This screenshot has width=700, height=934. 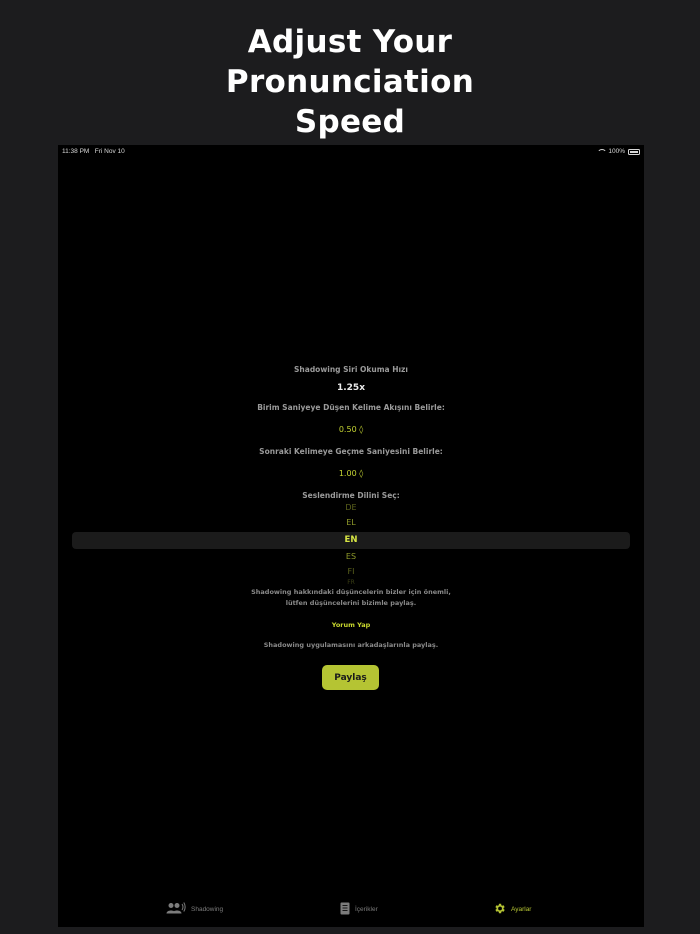 I want to click on tab-shadowing: Shadowing, so click(x=194, y=909).